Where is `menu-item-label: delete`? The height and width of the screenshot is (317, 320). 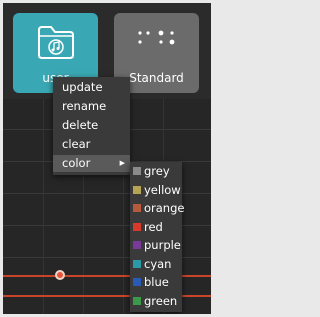 menu-item-label: delete is located at coordinates (80, 125).